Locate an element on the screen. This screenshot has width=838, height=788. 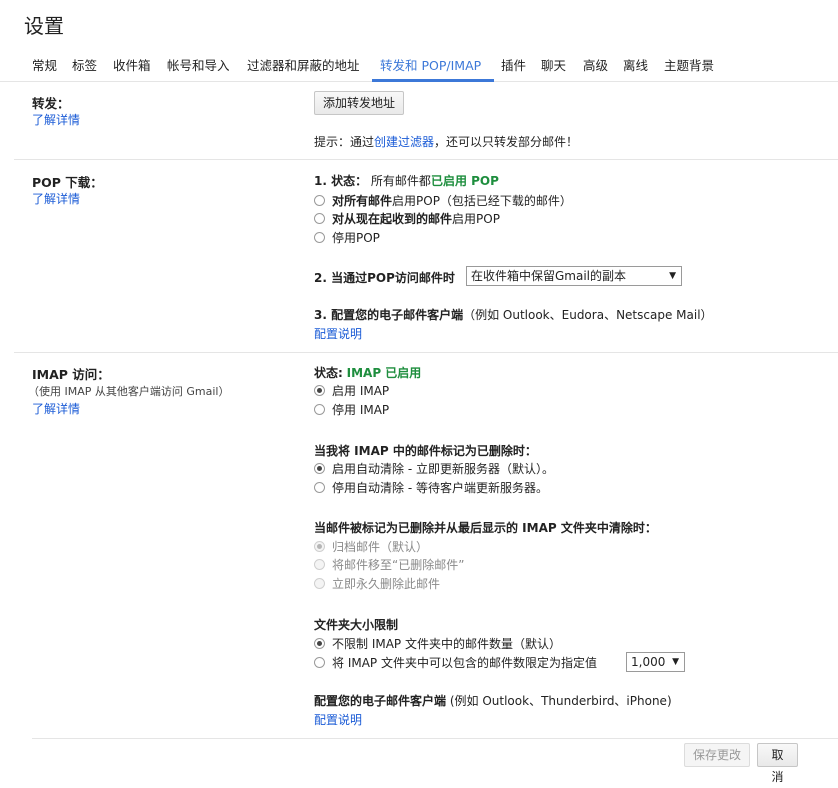
pop-all-mail-label: 对所有邮件启用POP（包括已经下载的邮件） is located at coordinates (452, 200).